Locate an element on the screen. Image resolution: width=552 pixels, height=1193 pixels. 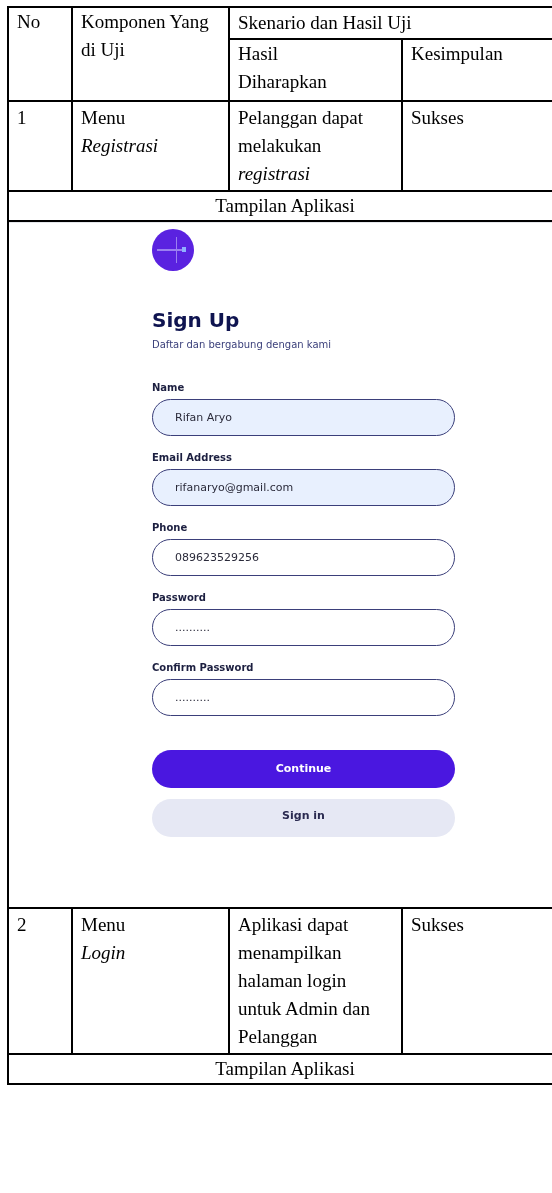
expected-result: Aplikasi dapat menampilkan halaman login untuk Admin dan Pelanggan is located at coordinates (304, 981).